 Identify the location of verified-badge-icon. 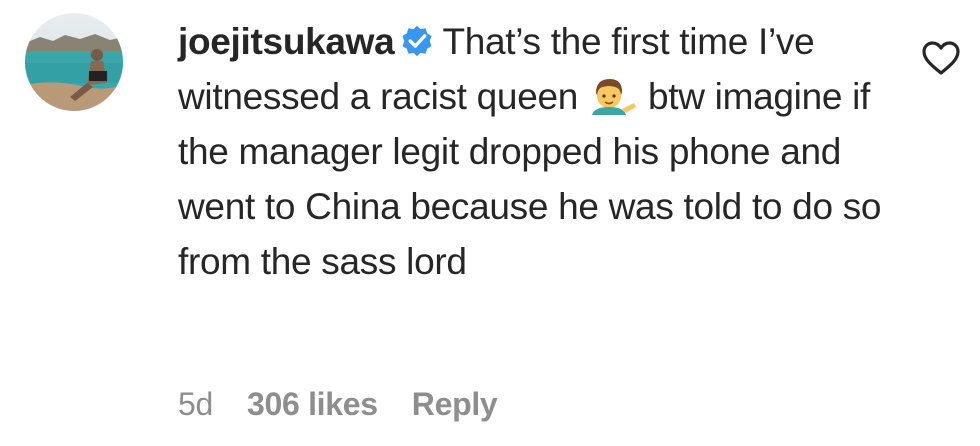
(417, 41).